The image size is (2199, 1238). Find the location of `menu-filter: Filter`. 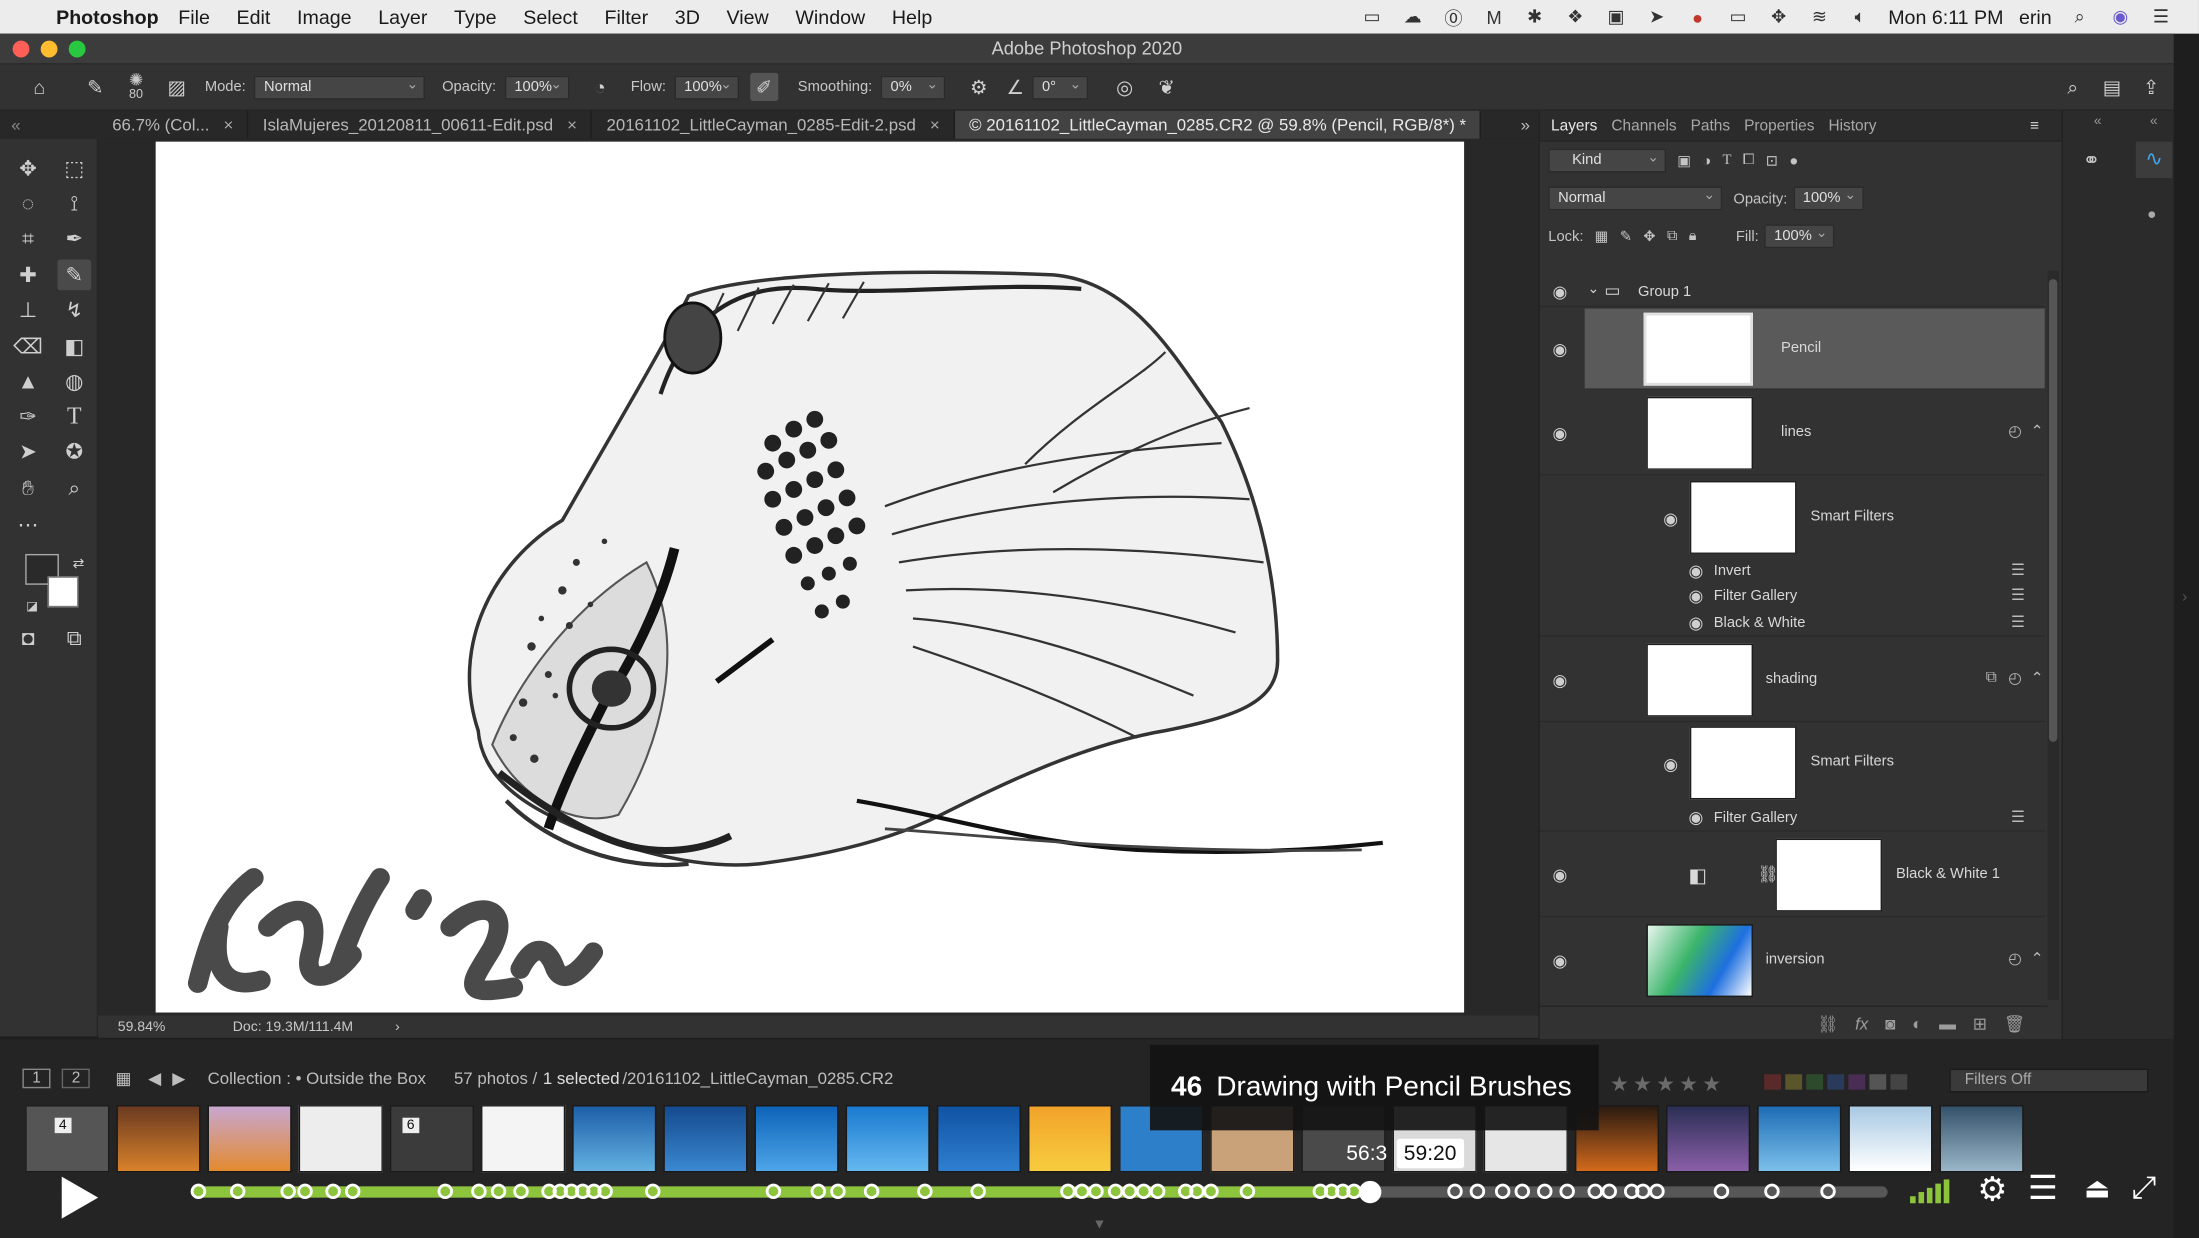

menu-filter: Filter is located at coordinates (626, 17).